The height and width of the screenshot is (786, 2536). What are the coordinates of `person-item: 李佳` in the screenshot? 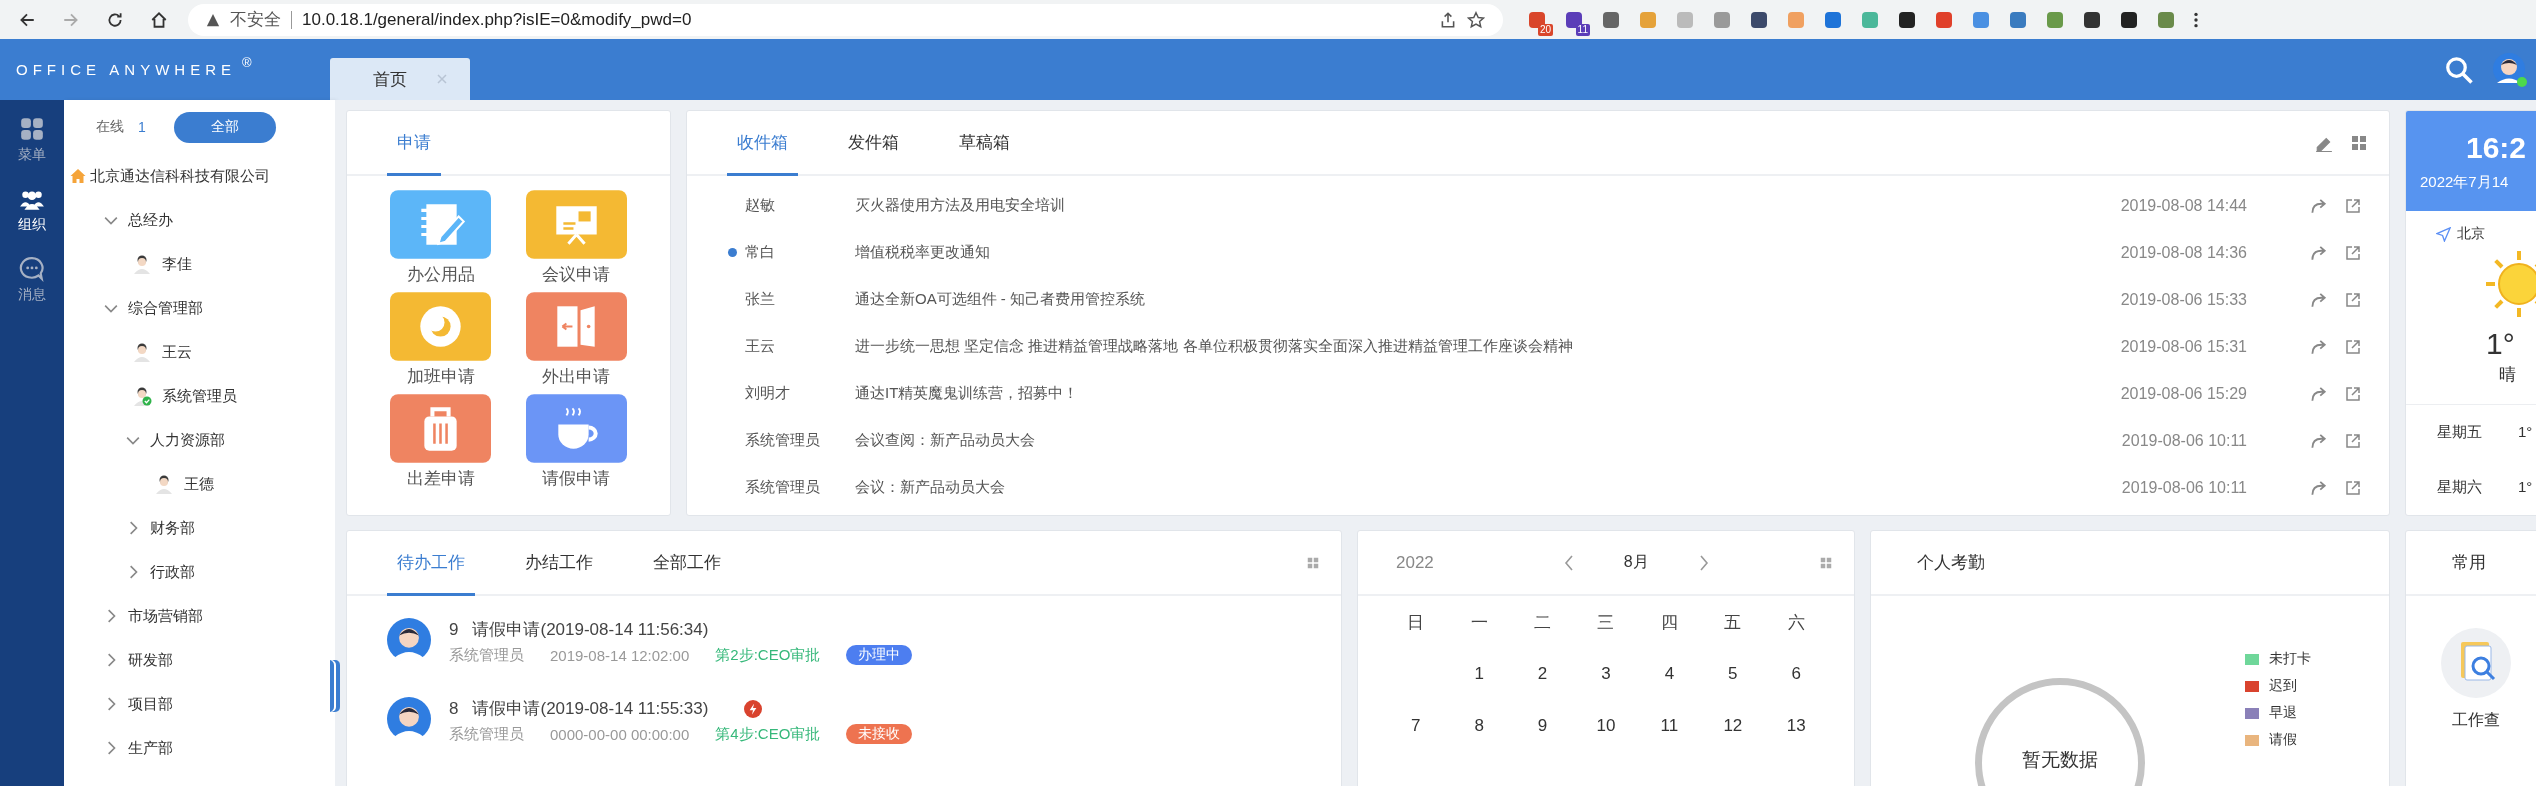 It's located at (177, 264).